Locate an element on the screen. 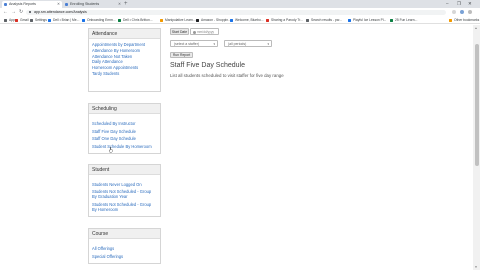 The height and width of the screenshot is (270, 480). bookmark-item: Other bookmarks is located at coordinates (464, 20).